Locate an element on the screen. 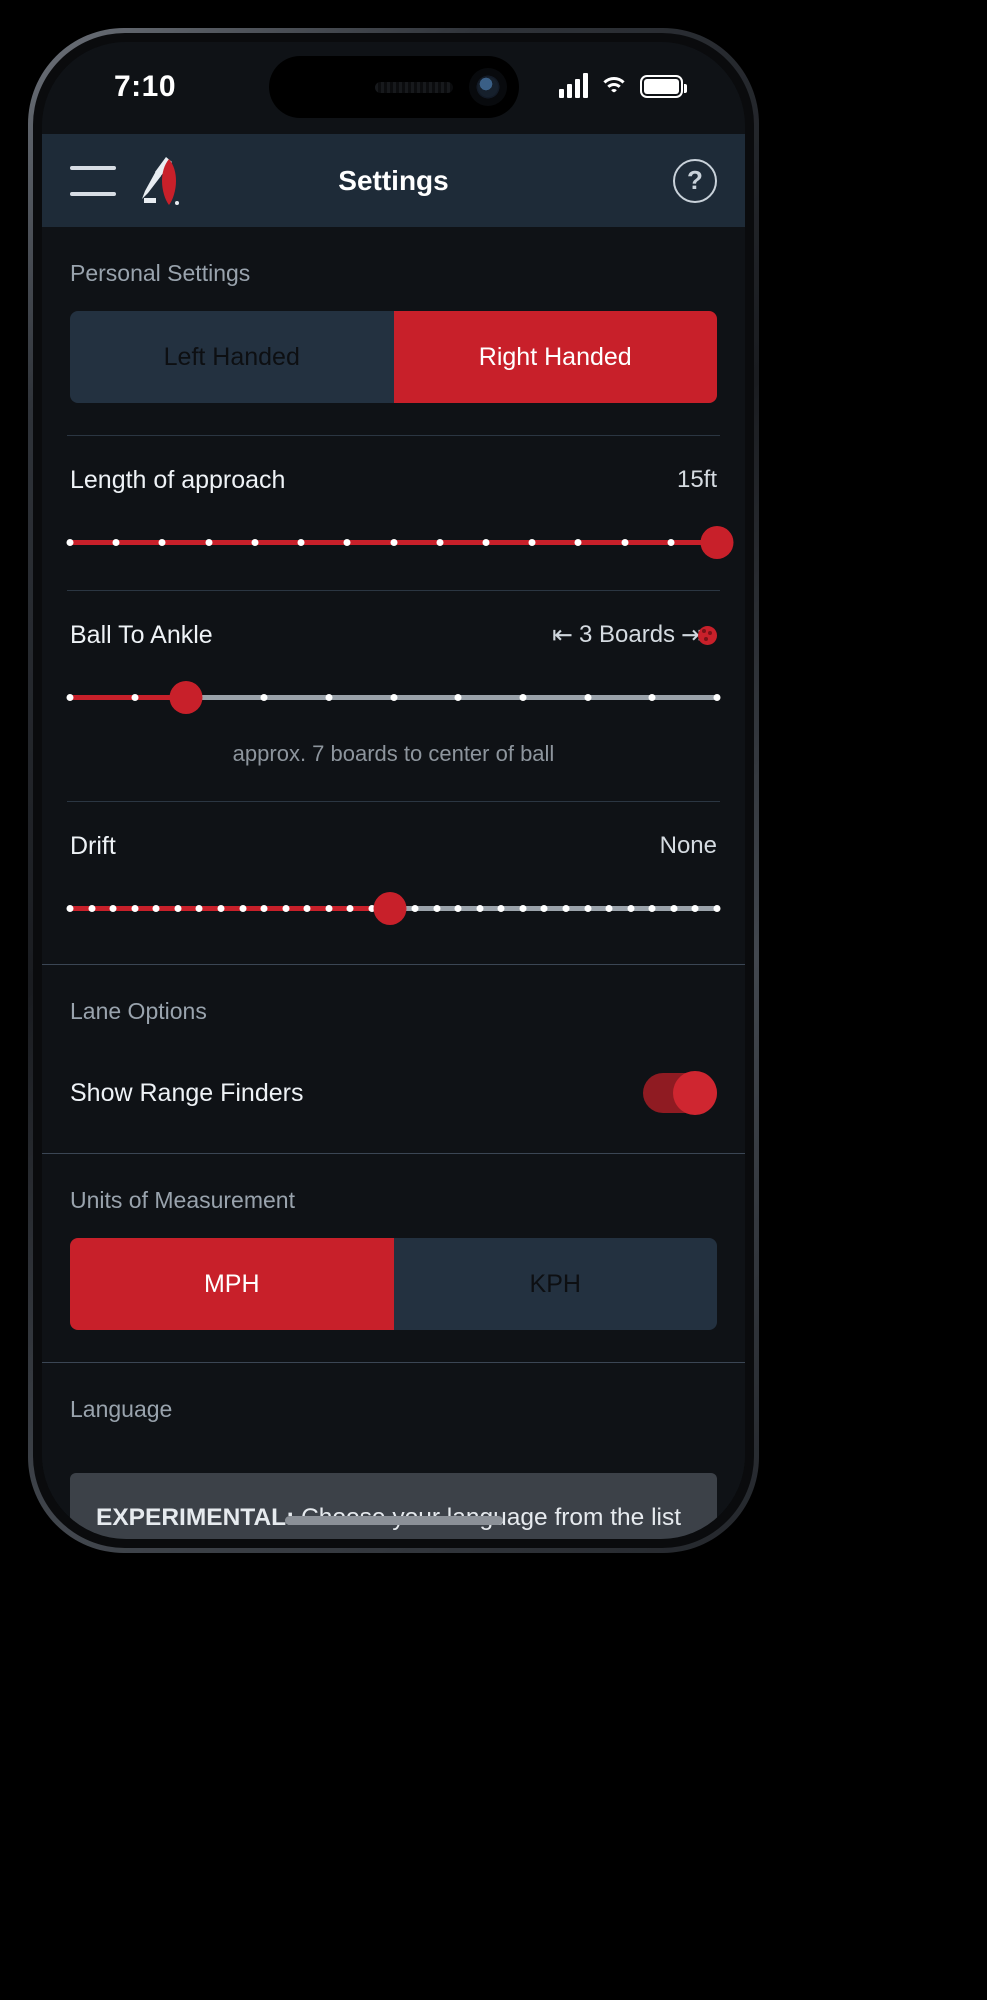 The image size is (987, 2000). units-segmented-control: MPH KPH is located at coordinates (393, 1284).